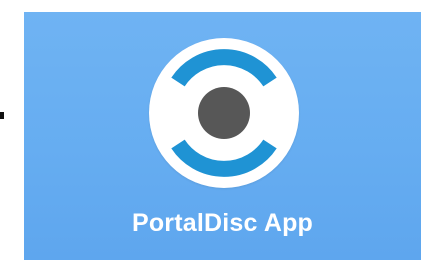 The height and width of the screenshot is (260, 433). I want to click on logo-center-dot, so click(224, 113).